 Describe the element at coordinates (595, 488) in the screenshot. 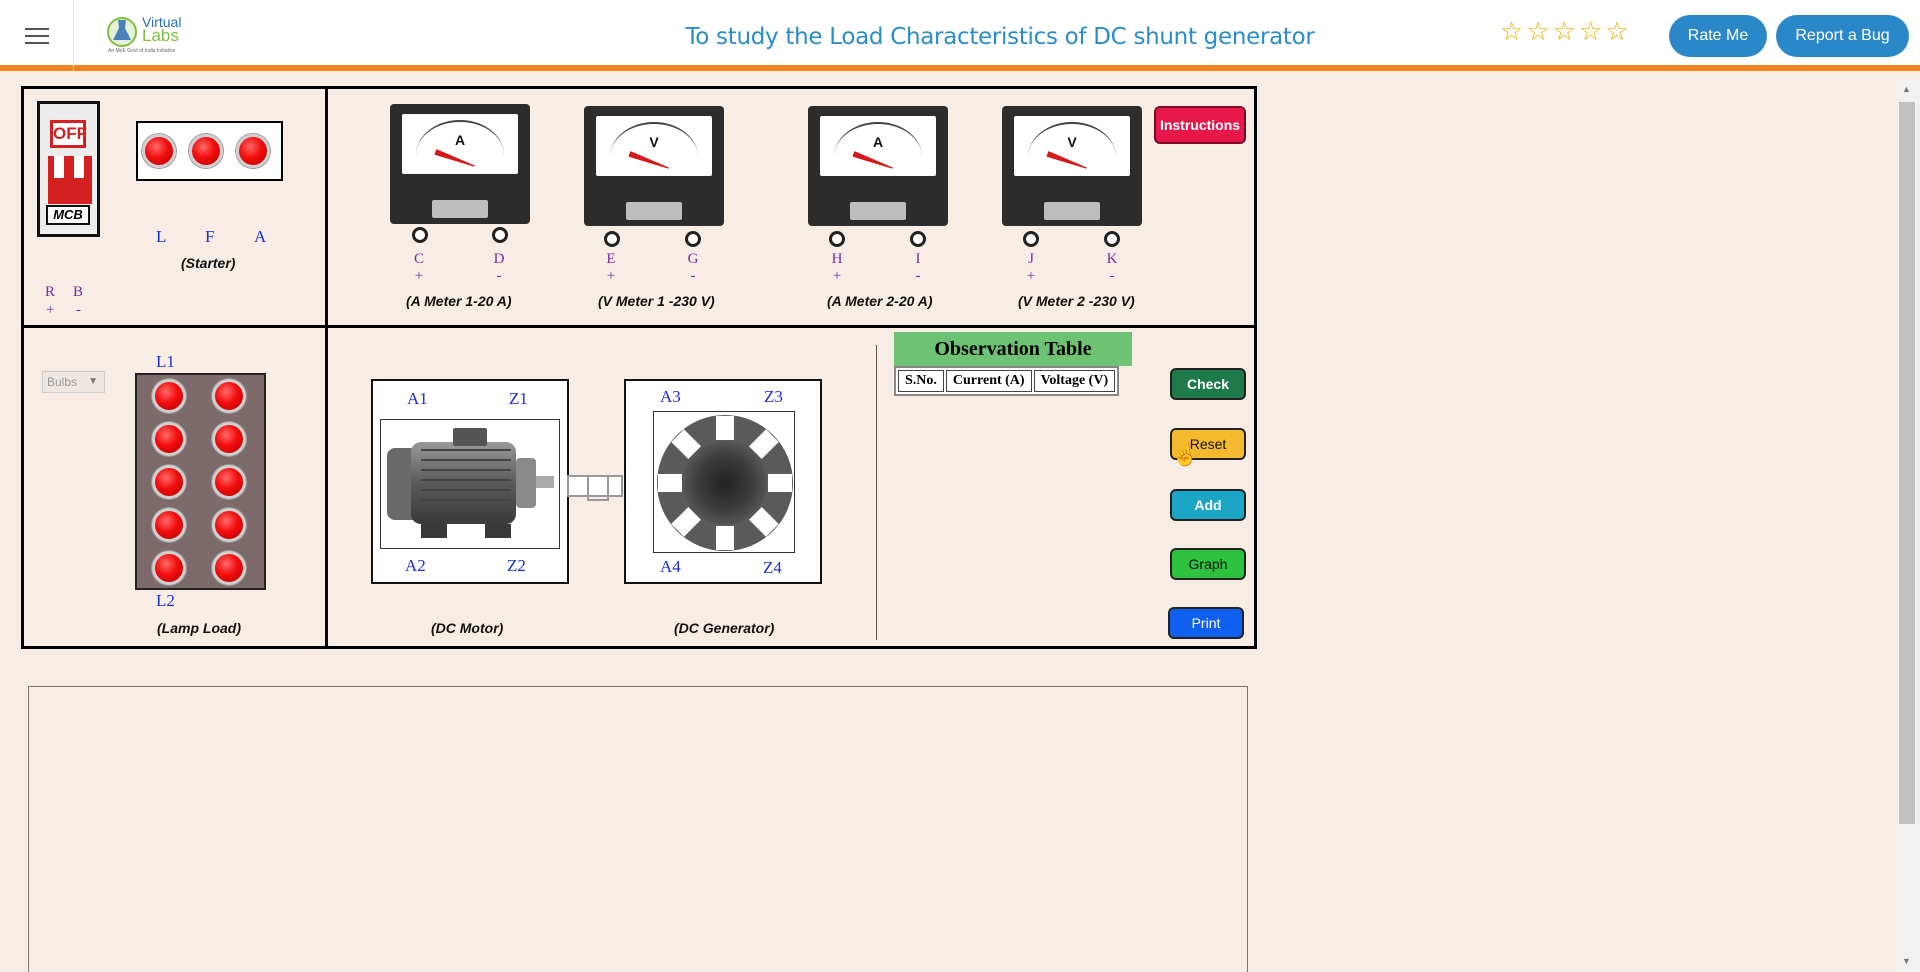

I see `shaft-coupling` at that location.